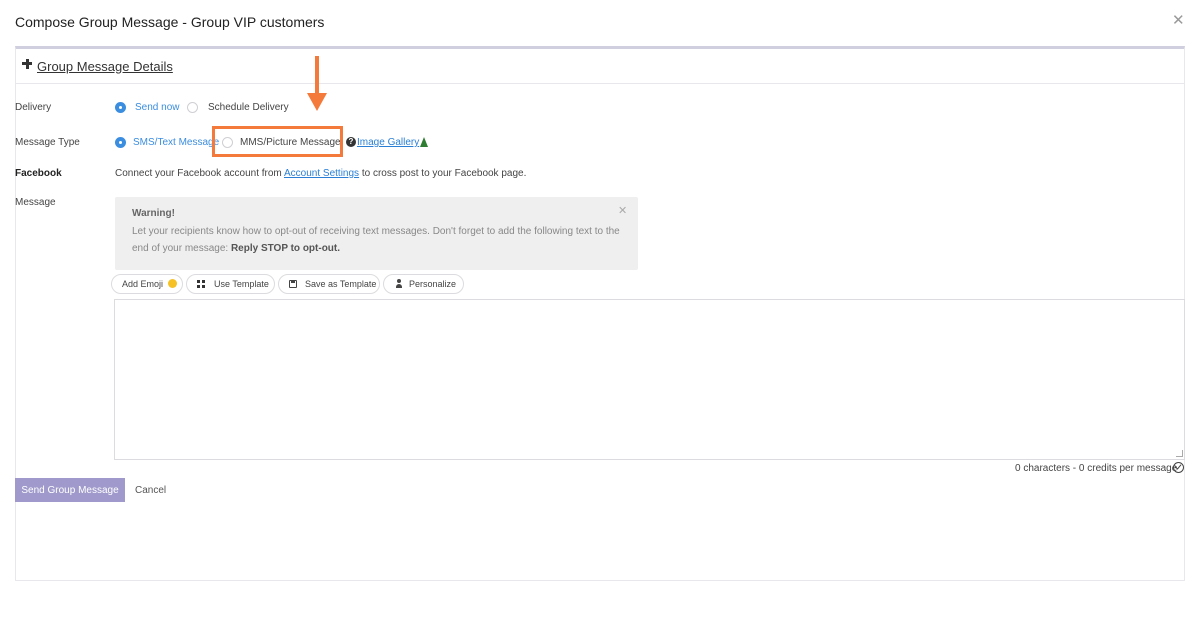  I want to click on save-template-label: Save as Template, so click(341, 284).